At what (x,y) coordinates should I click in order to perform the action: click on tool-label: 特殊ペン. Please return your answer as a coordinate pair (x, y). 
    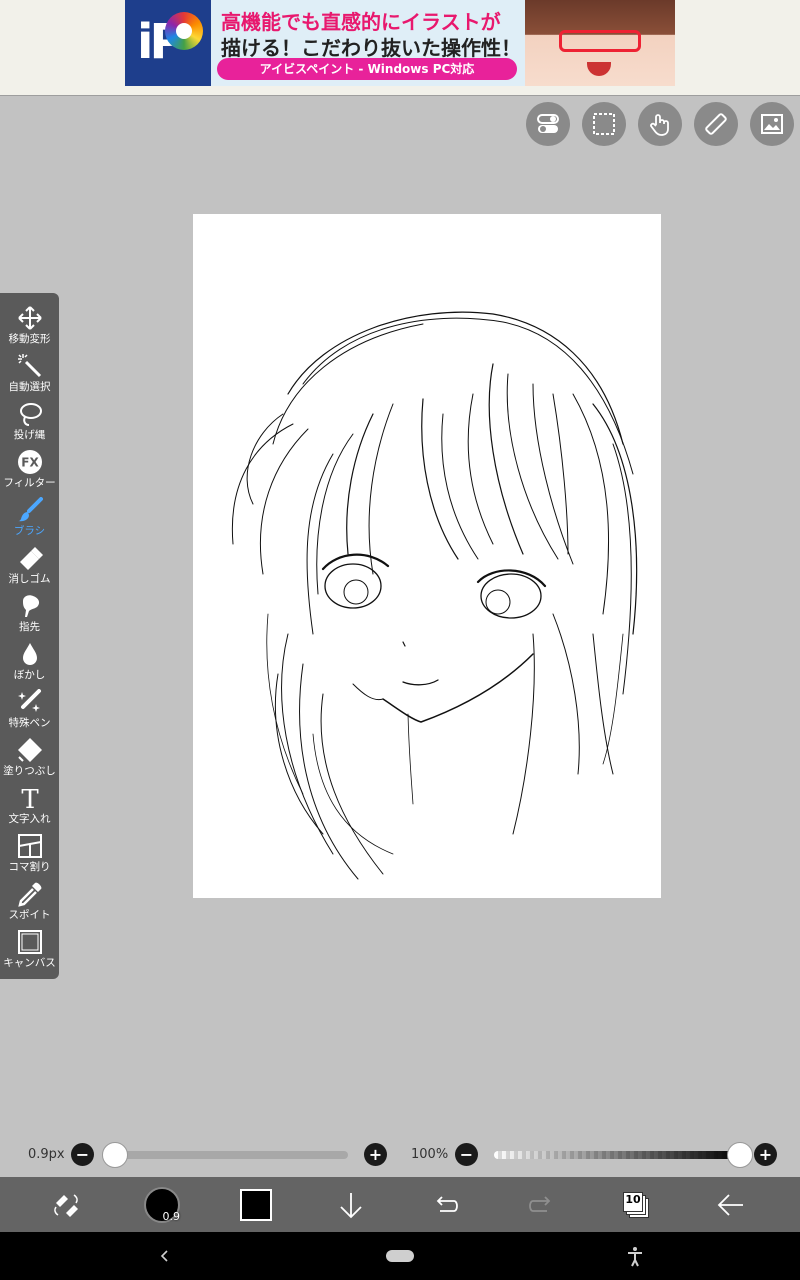
    Looking at the image, I should click on (29, 723).